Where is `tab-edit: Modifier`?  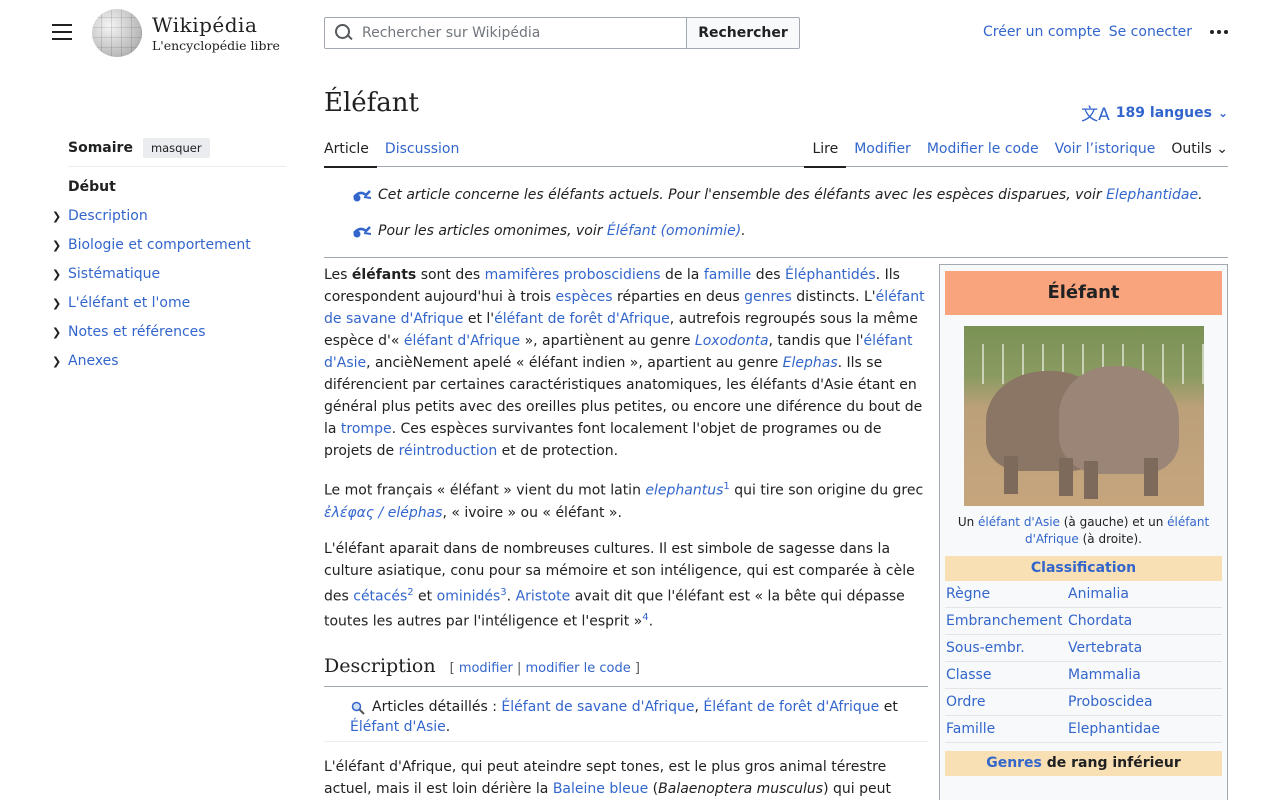 tab-edit: Modifier is located at coordinates (882, 148).